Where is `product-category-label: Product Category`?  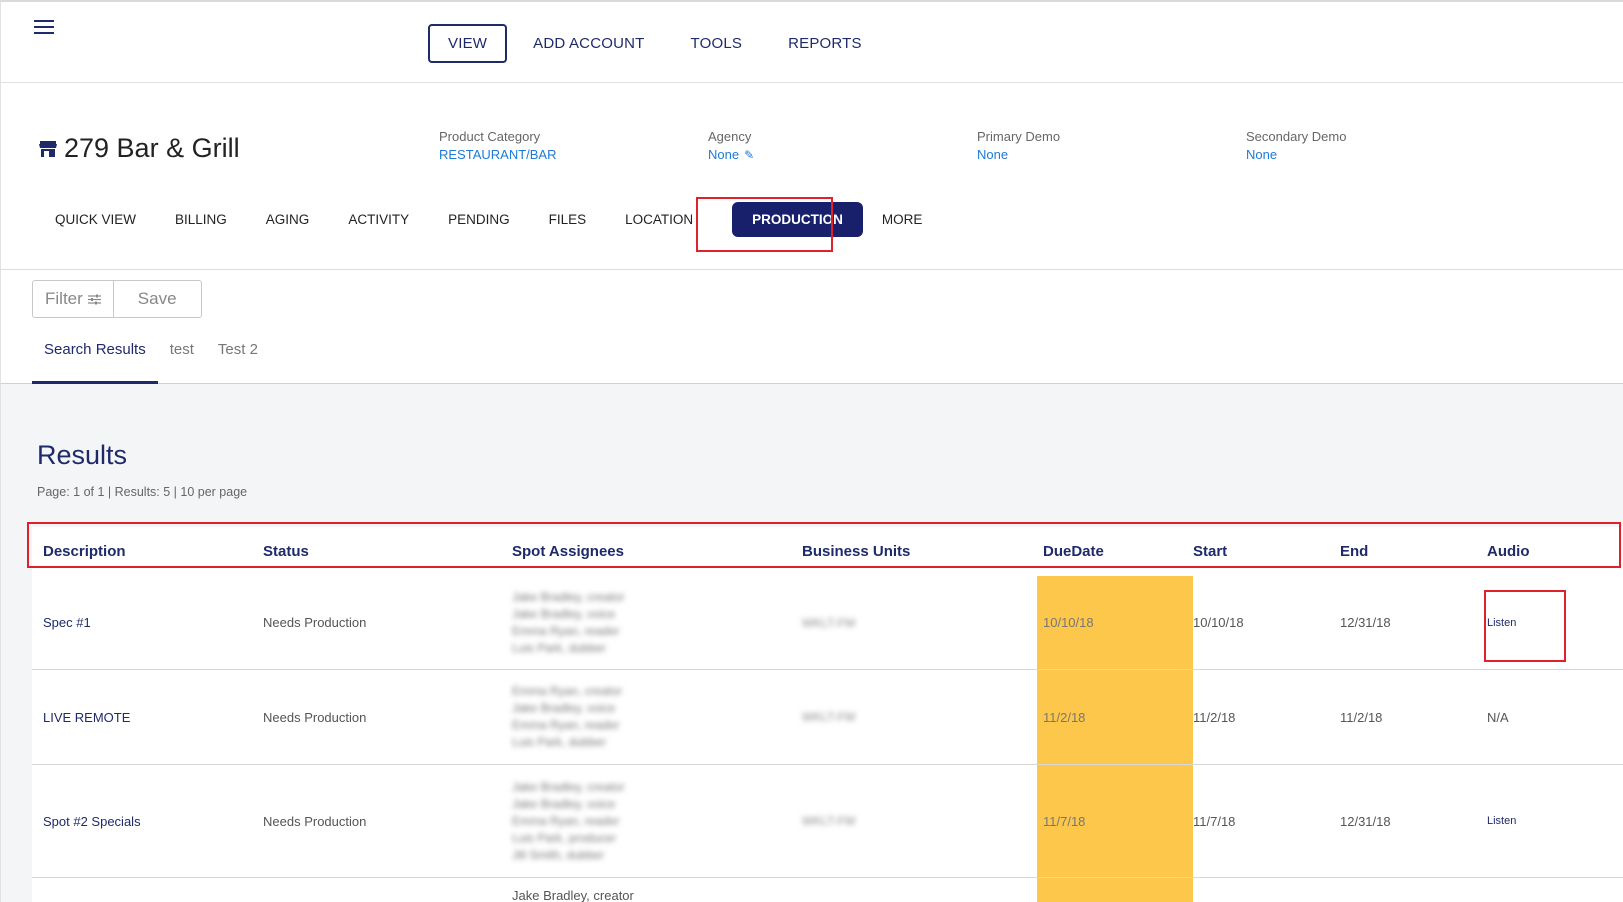 product-category-label: Product Category is located at coordinates (490, 136).